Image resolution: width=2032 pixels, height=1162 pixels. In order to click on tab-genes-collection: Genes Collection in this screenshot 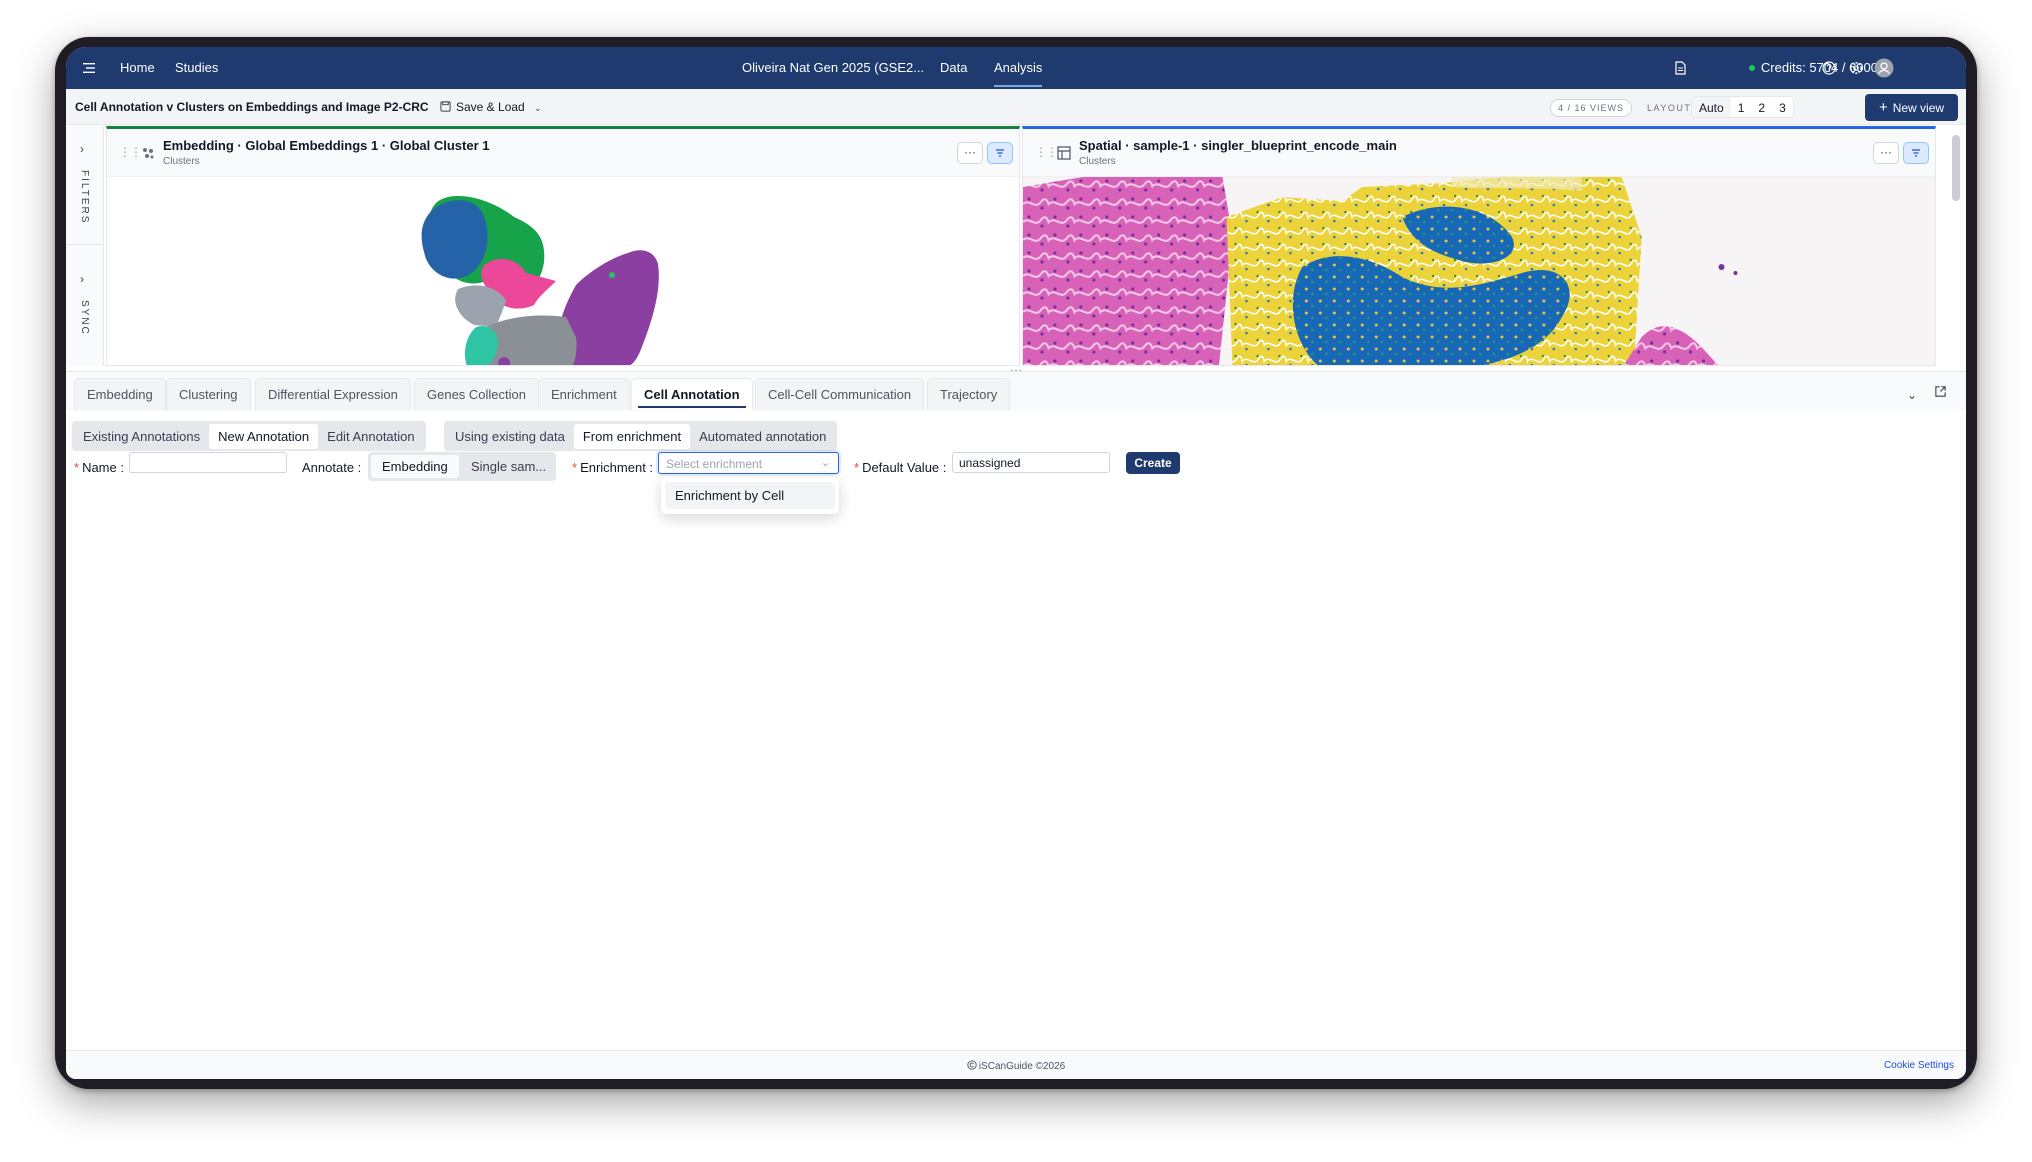, I will do `click(476, 394)`.